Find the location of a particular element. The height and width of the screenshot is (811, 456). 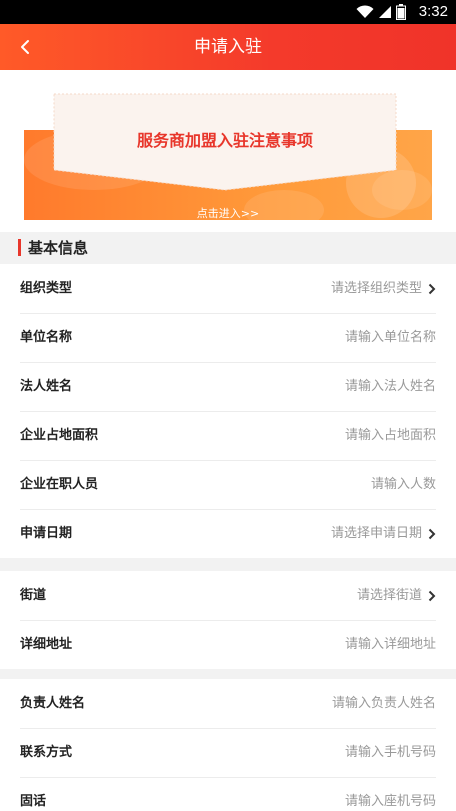

field-label: 申请日期 is located at coordinates (46, 533).